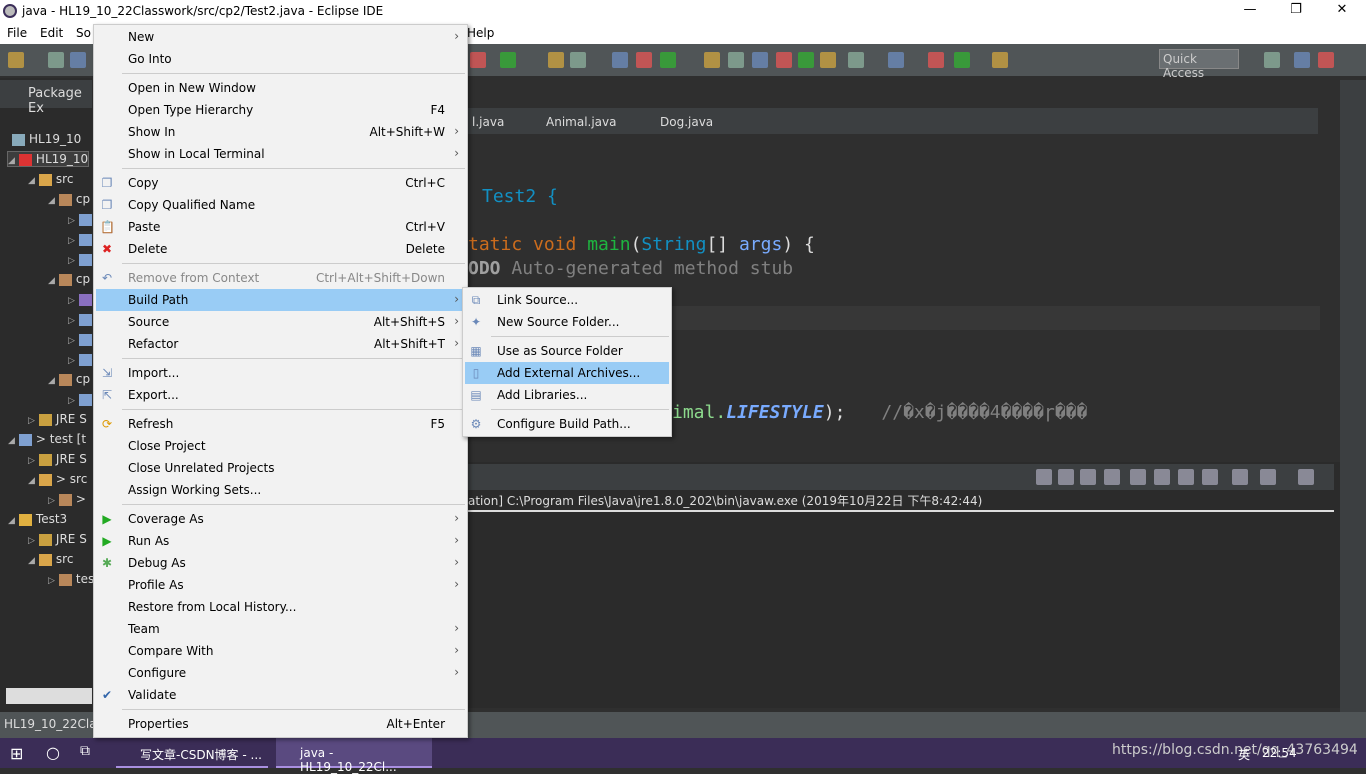 The height and width of the screenshot is (774, 1366). I want to click on menu-item-use-as-source-folder: ▦ Use as Source Folder, so click(567, 351).